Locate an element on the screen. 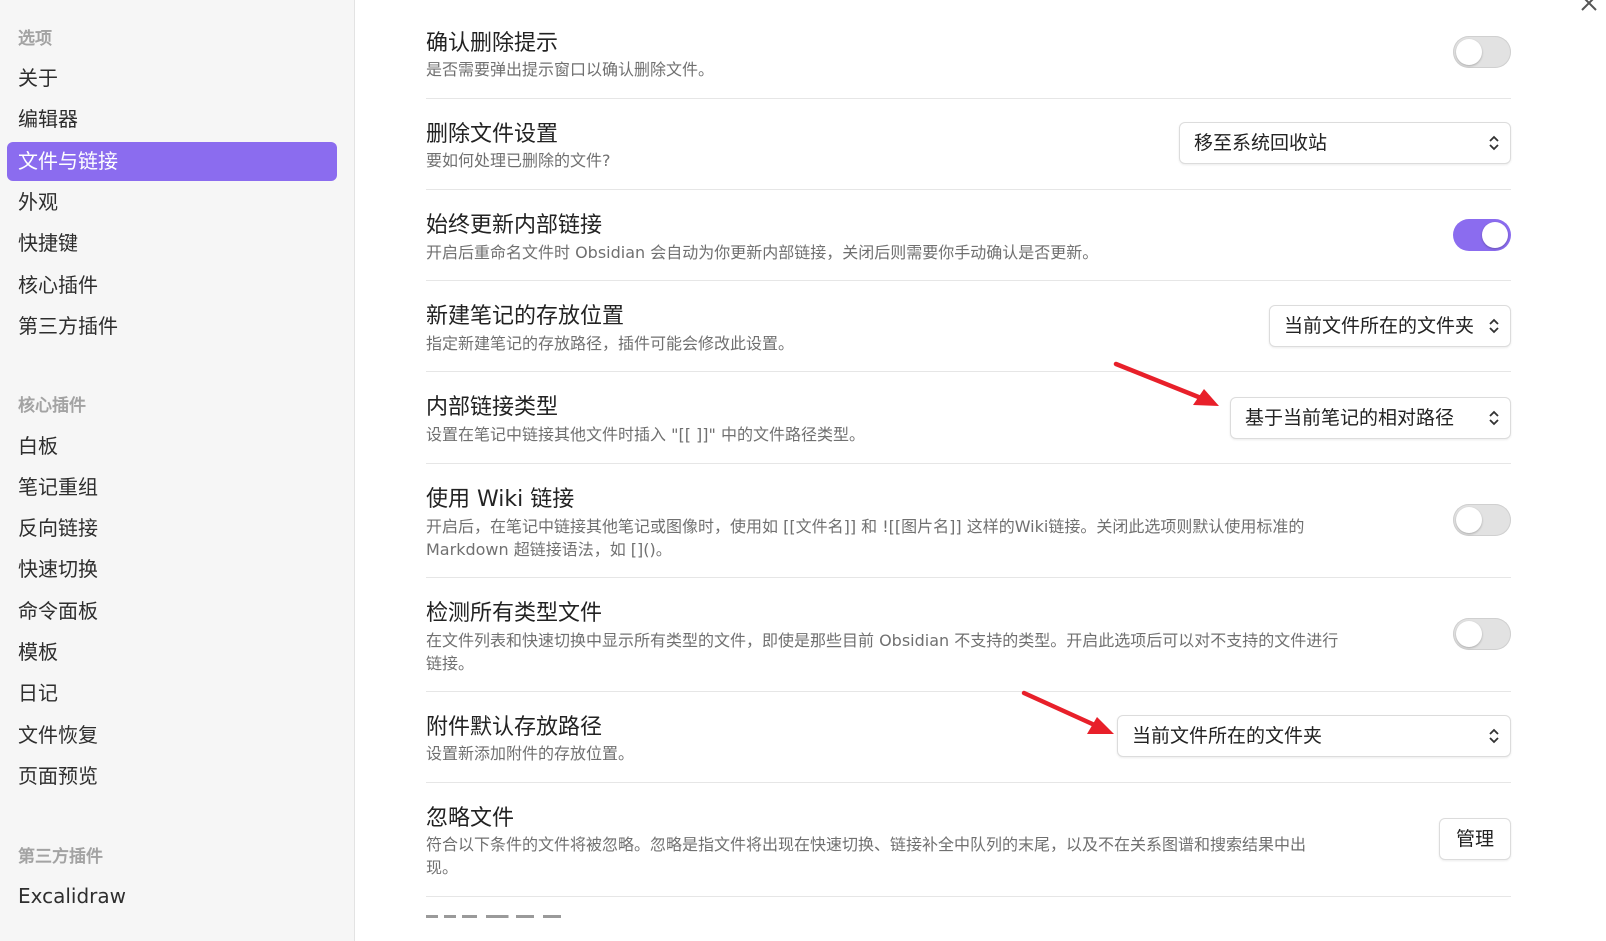  sidebar-item-quick-switcher: 快速切换 is located at coordinates (172, 569).